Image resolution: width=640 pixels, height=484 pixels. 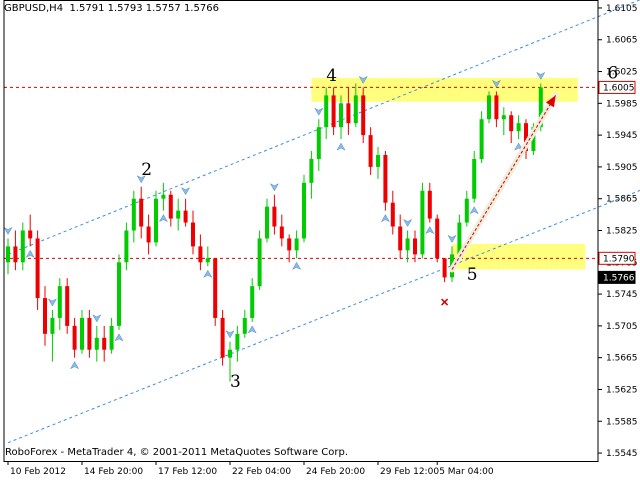 What do you see at coordinates (622, 136) in the screenshot?
I see `y-tick-label: 1.5945` at bounding box center [622, 136].